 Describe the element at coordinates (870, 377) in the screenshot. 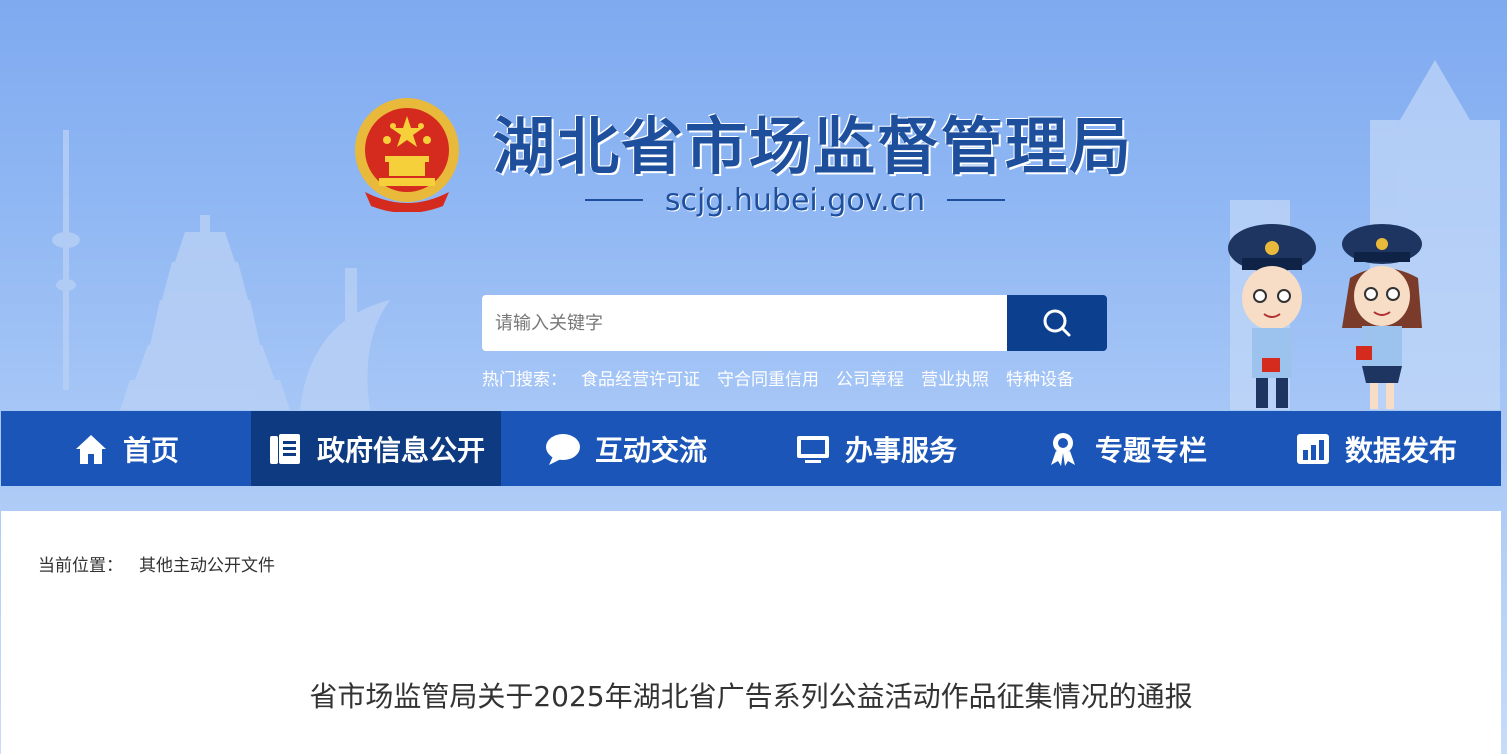

I see `hot-keyword: 公司章程` at that location.